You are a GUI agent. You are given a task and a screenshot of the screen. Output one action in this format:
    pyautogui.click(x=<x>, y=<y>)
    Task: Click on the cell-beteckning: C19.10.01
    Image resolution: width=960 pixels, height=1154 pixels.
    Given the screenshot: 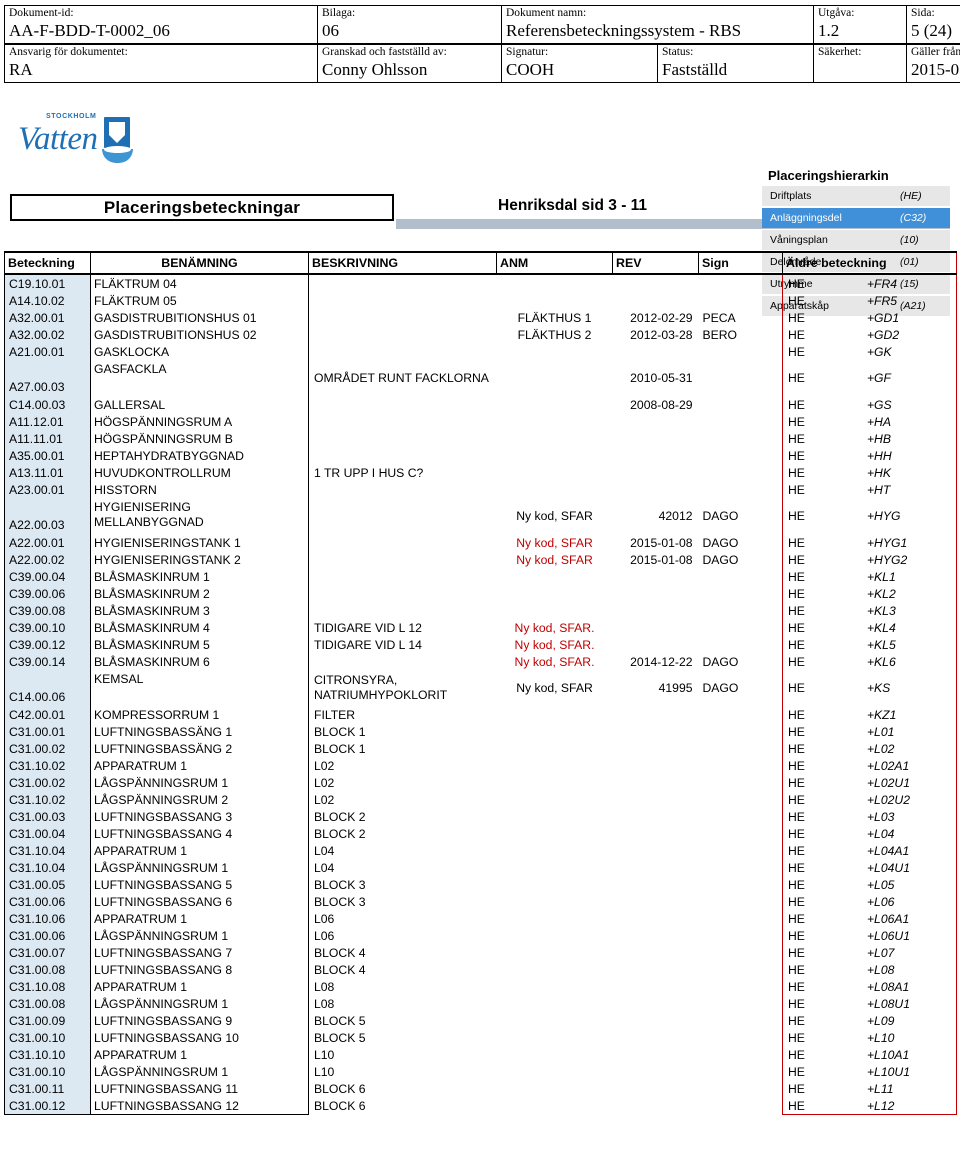 What is the action you would take?
    pyautogui.click(x=48, y=283)
    